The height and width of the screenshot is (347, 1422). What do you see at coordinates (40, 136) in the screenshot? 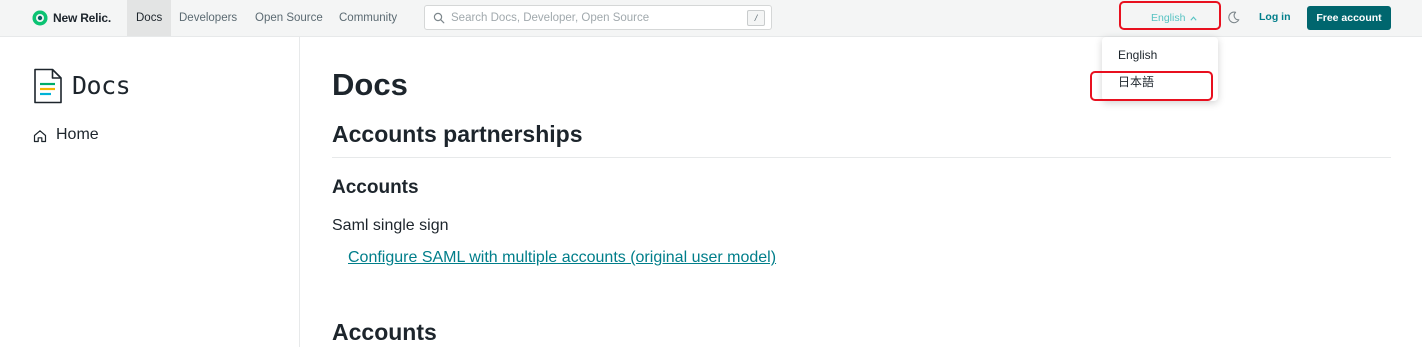
I see `home-icon` at bounding box center [40, 136].